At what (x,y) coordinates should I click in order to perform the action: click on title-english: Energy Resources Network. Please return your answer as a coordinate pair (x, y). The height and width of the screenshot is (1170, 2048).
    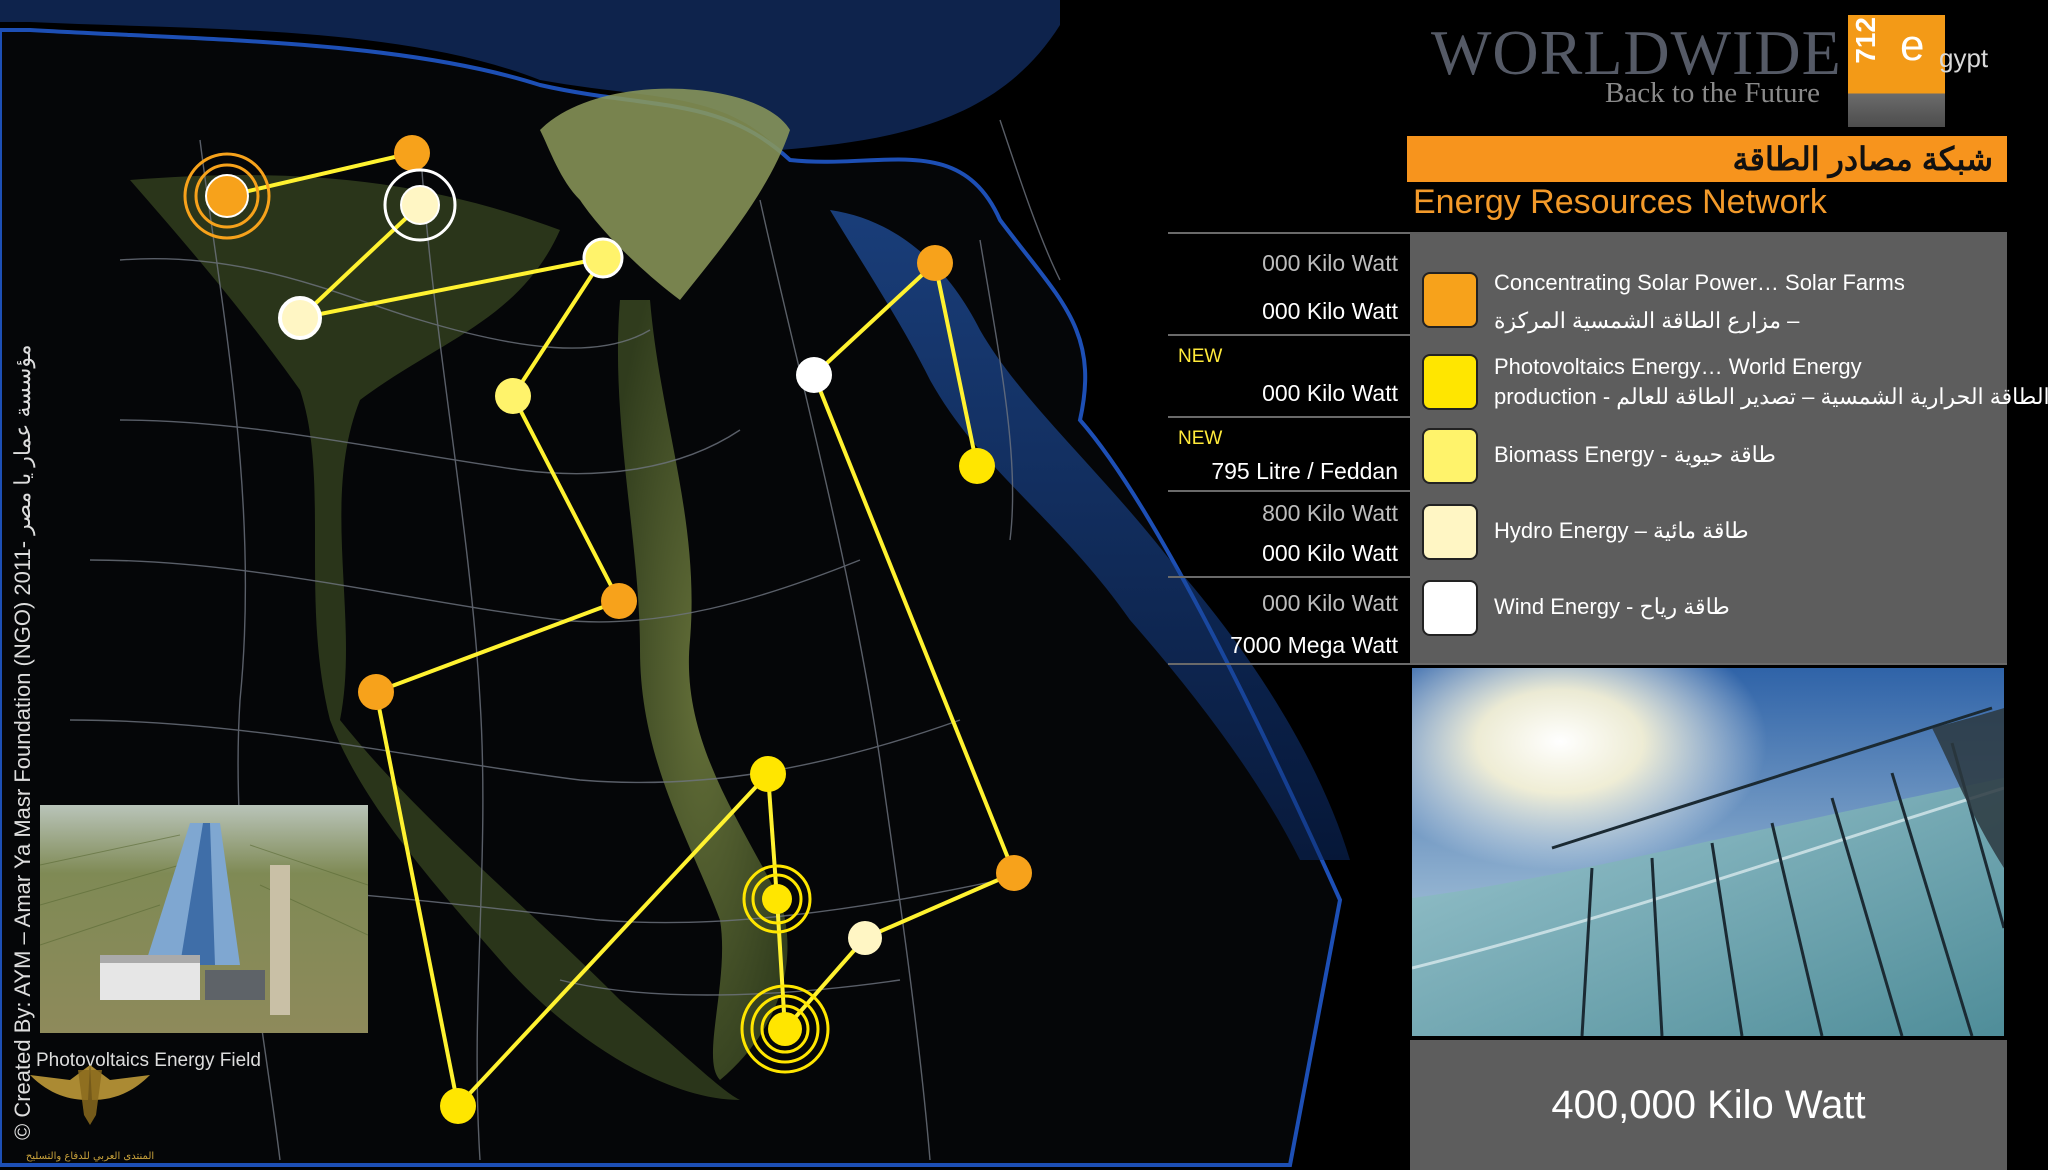
    Looking at the image, I should click on (1620, 202).